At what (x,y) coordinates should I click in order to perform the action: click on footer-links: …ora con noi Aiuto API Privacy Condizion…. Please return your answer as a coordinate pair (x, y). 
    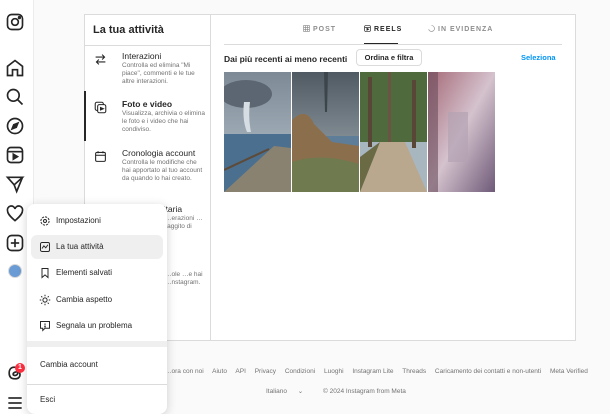
    Looking at the image, I should click on (380, 371).